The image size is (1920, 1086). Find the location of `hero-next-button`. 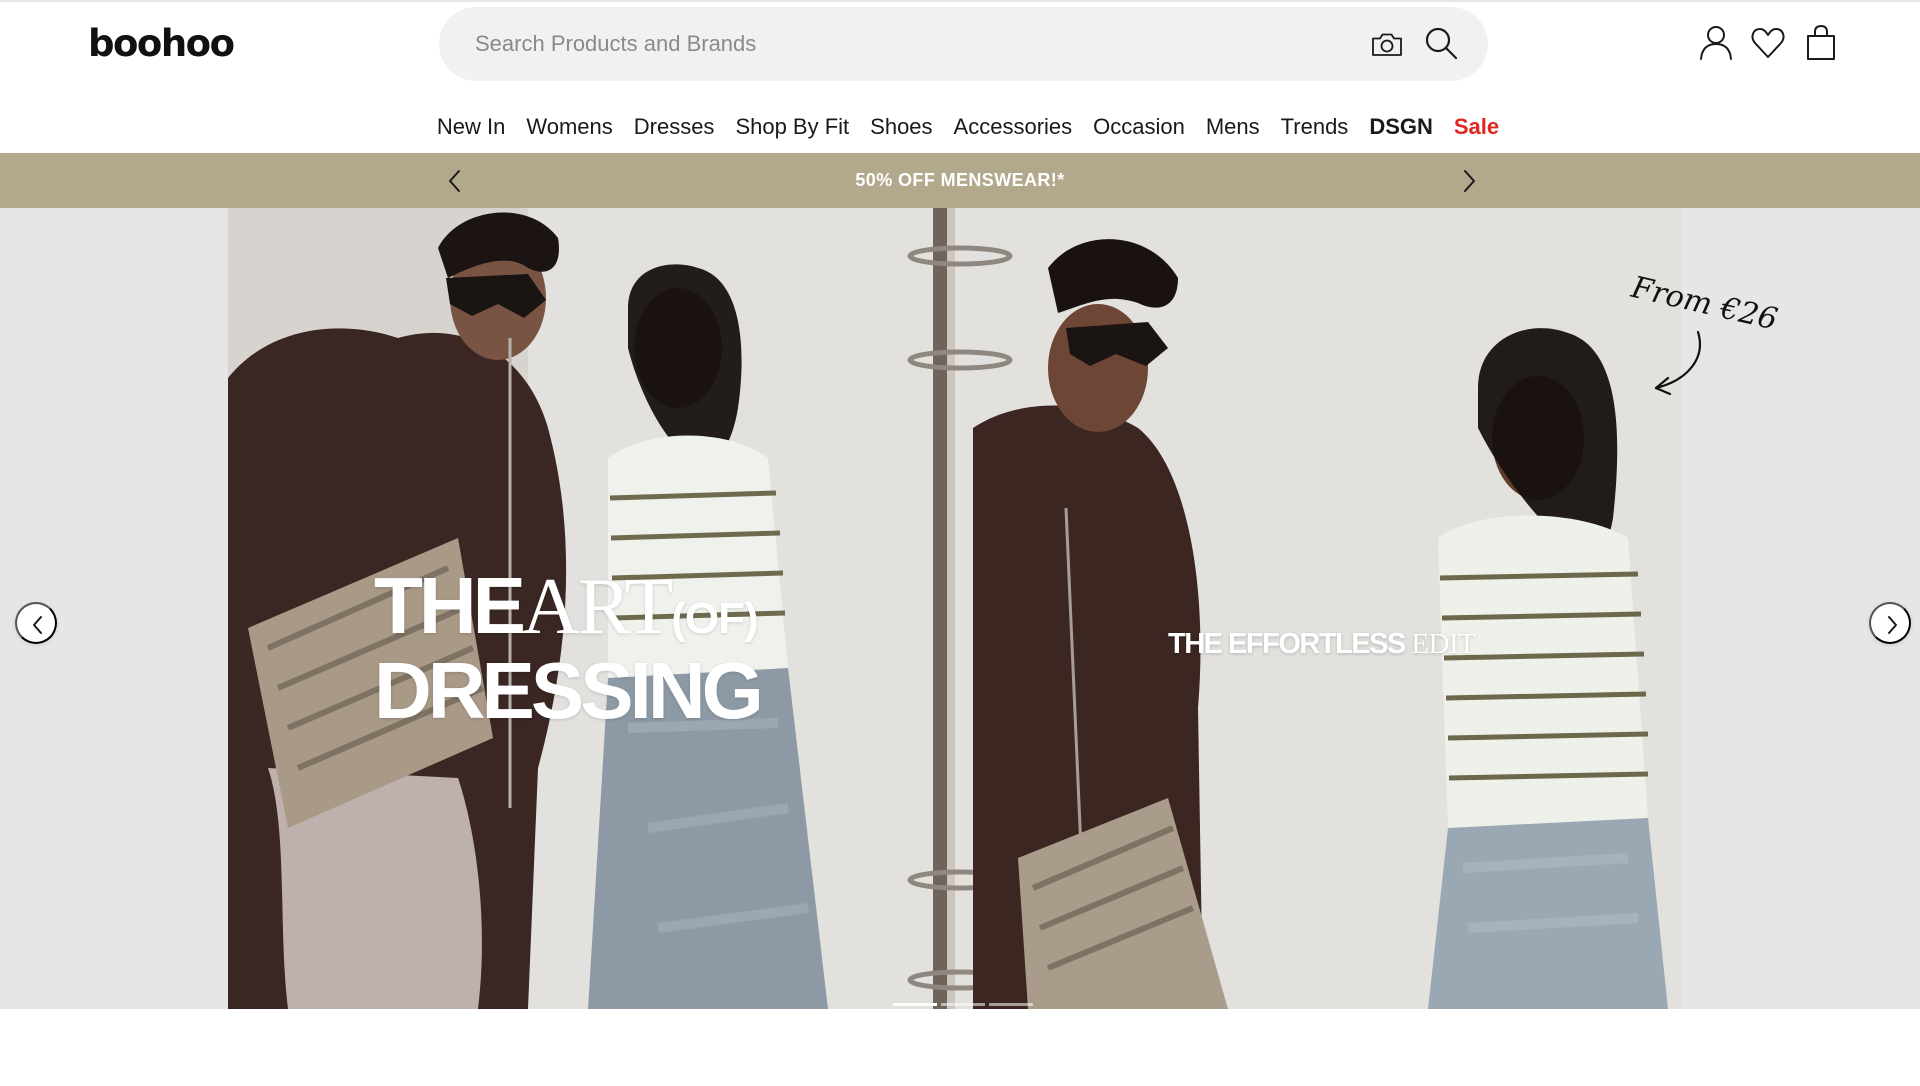

hero-next-button is located at coordinates (1890, 623).